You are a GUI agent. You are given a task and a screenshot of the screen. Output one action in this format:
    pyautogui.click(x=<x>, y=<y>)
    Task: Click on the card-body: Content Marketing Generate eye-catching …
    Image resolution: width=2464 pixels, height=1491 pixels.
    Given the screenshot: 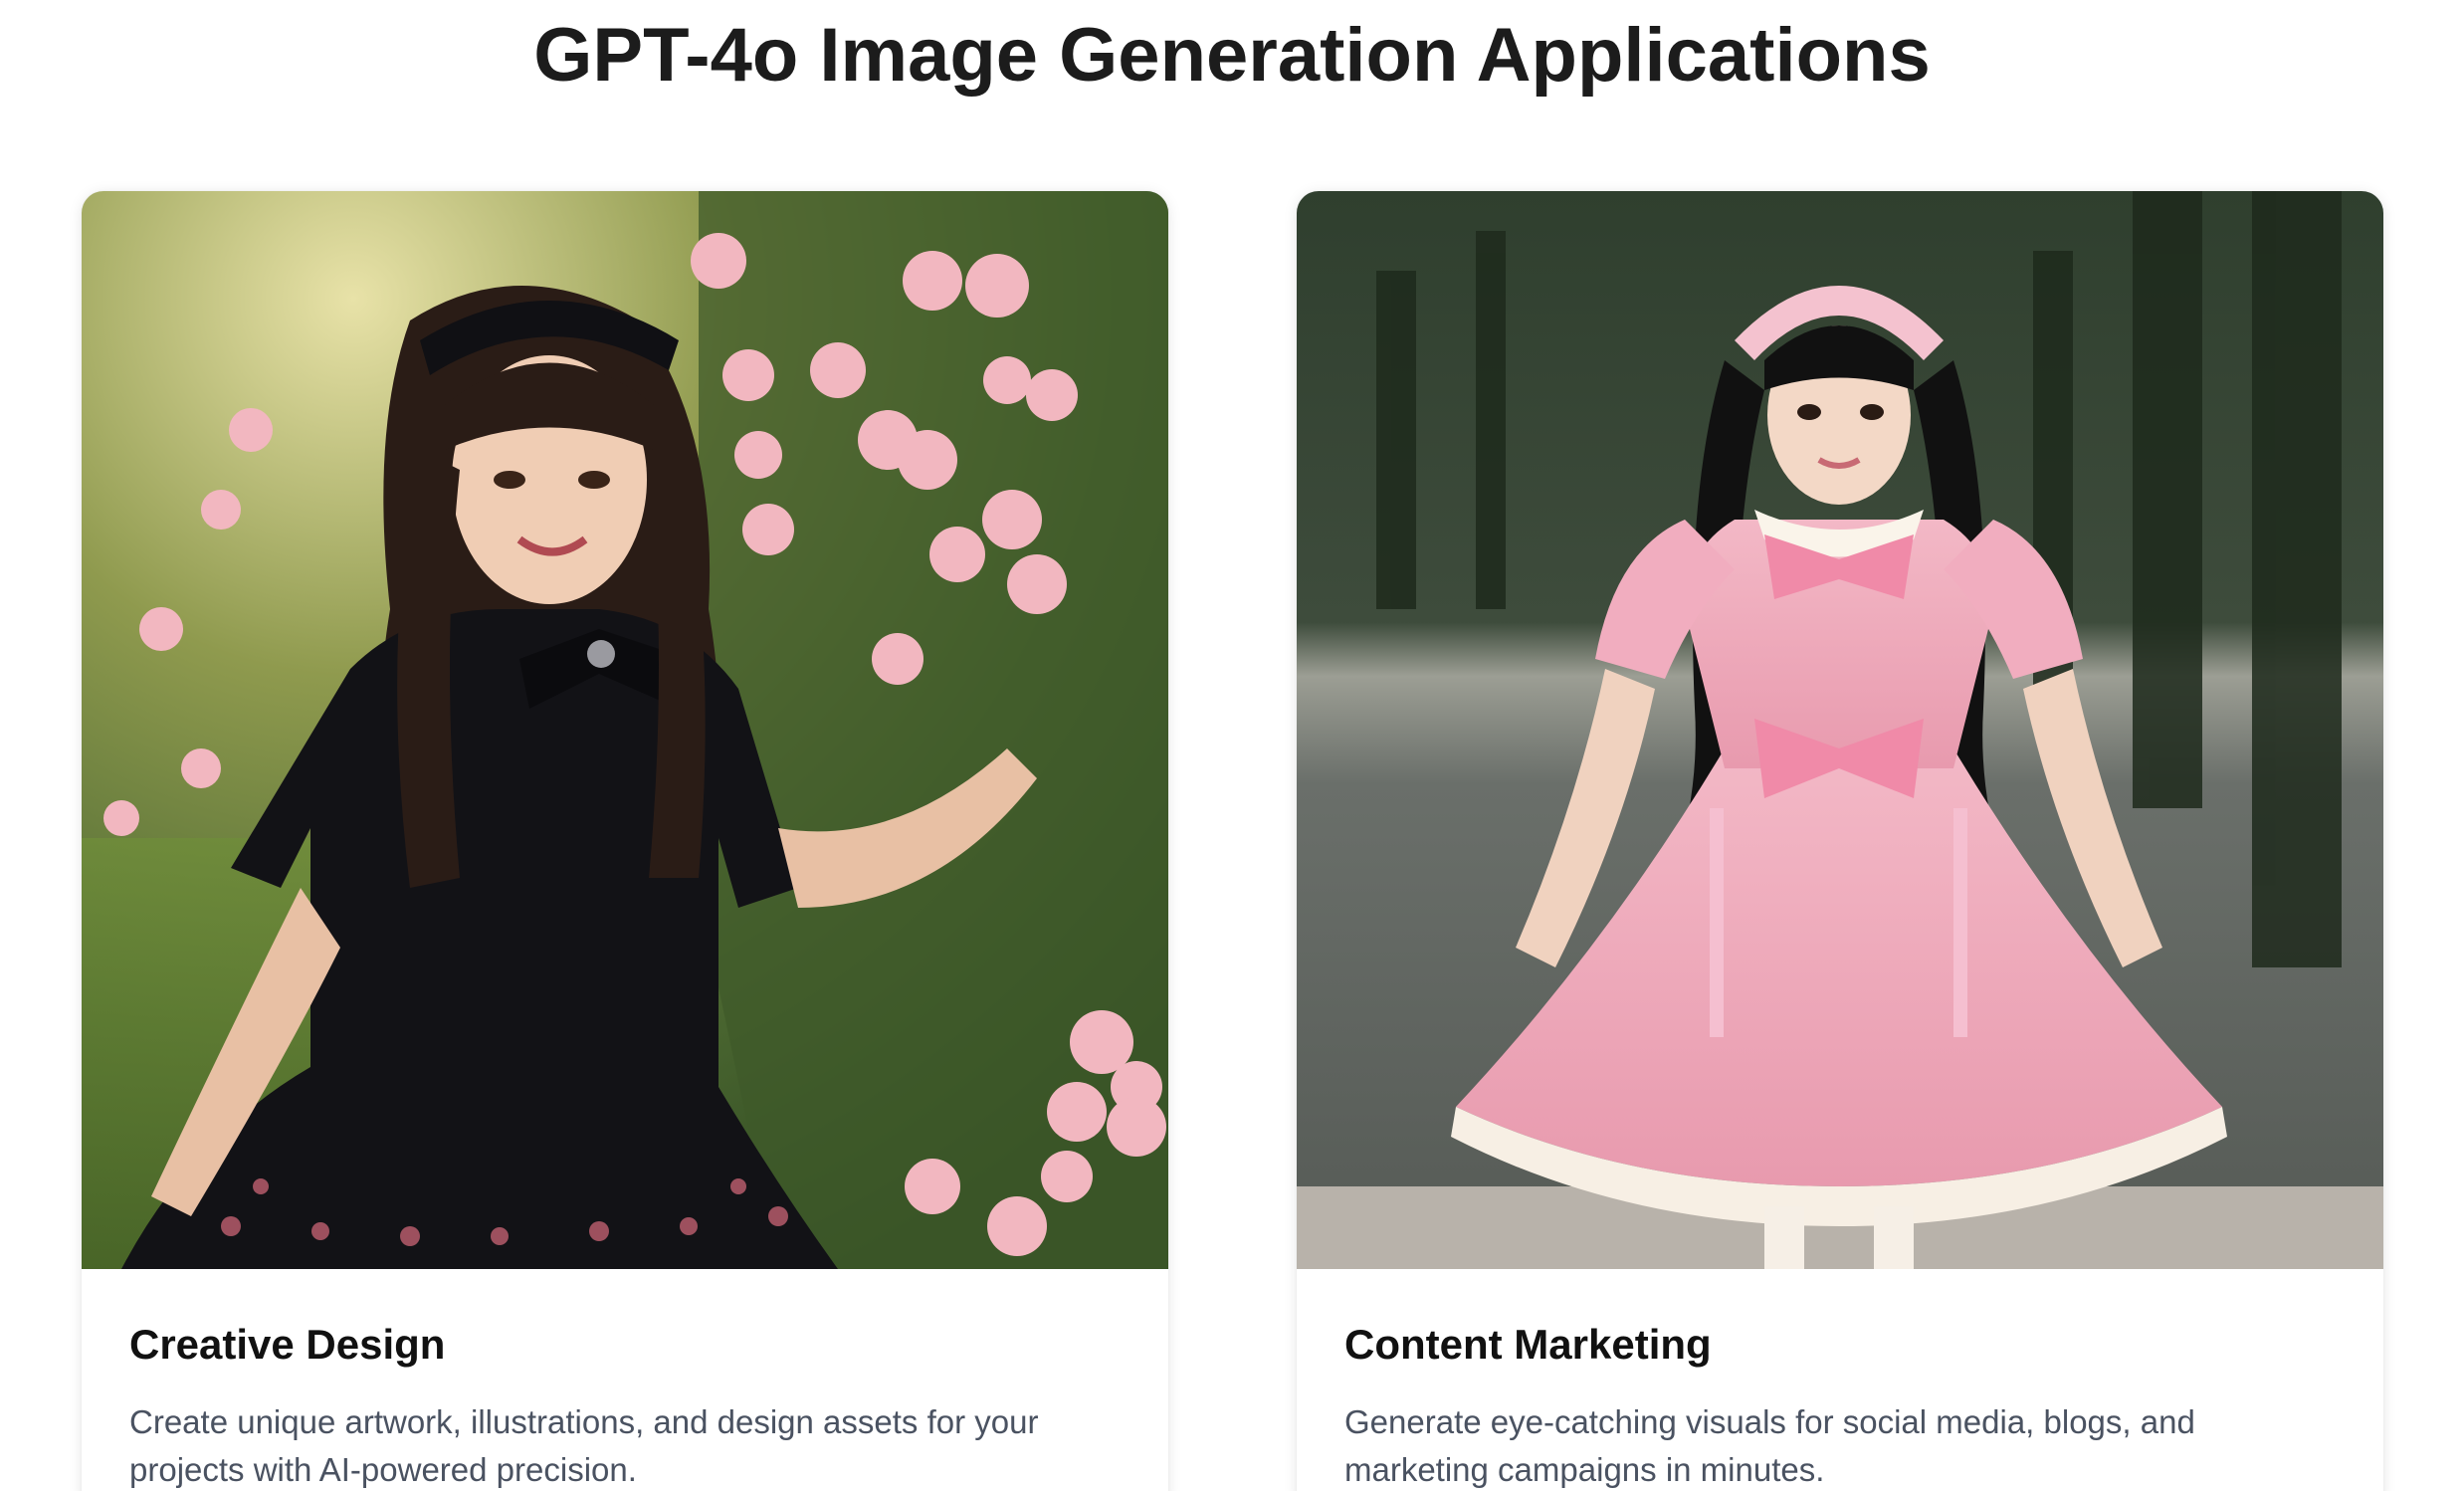 What is the action you would take?
    pyautogui.click(x=1840, y=1380)
    